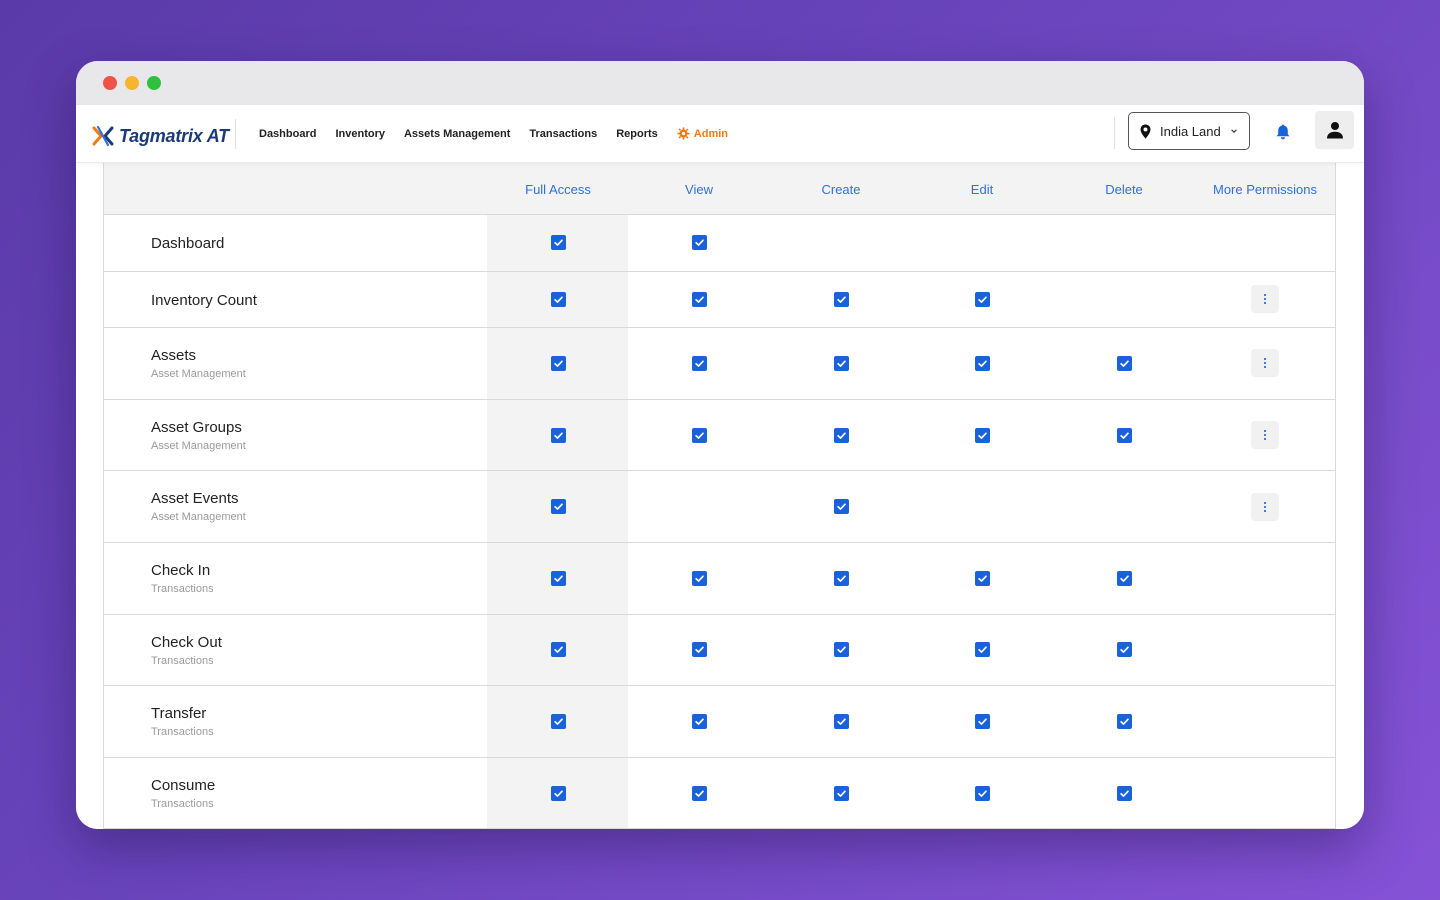 The image size is (1440, 900). What do you see at coordinates (1283, 132) in the screenshot?
I see `notification-bell-icon` at bounding box center [1283, 132].